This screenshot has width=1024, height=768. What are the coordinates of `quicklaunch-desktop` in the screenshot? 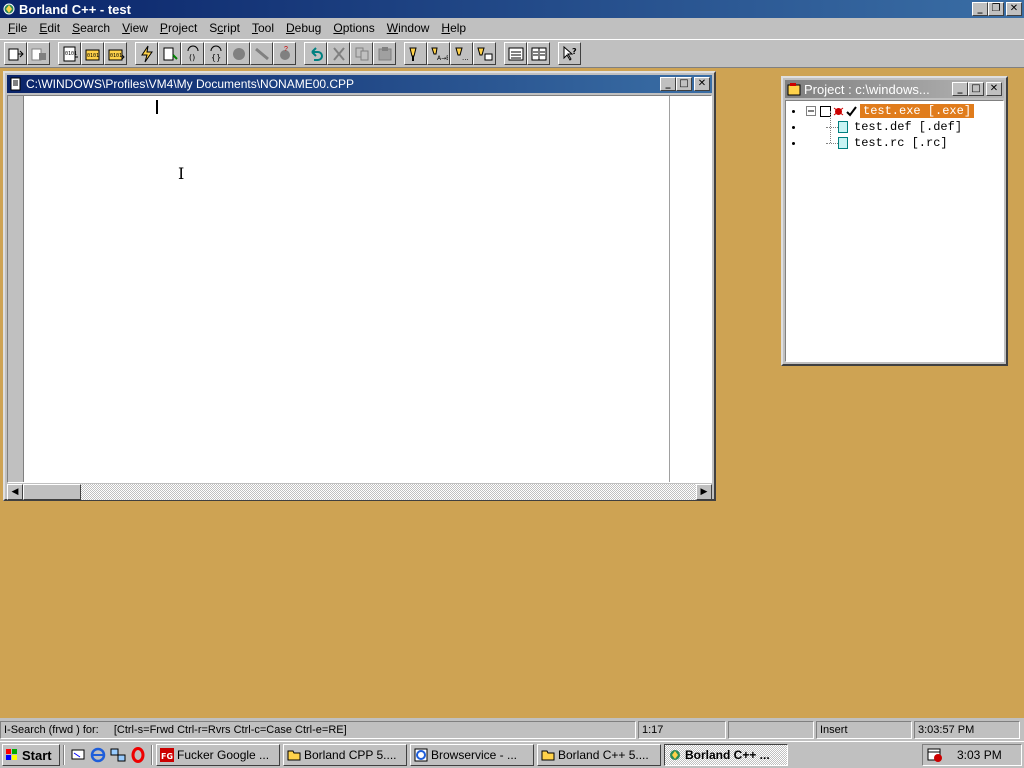 It's located at (78, 755).